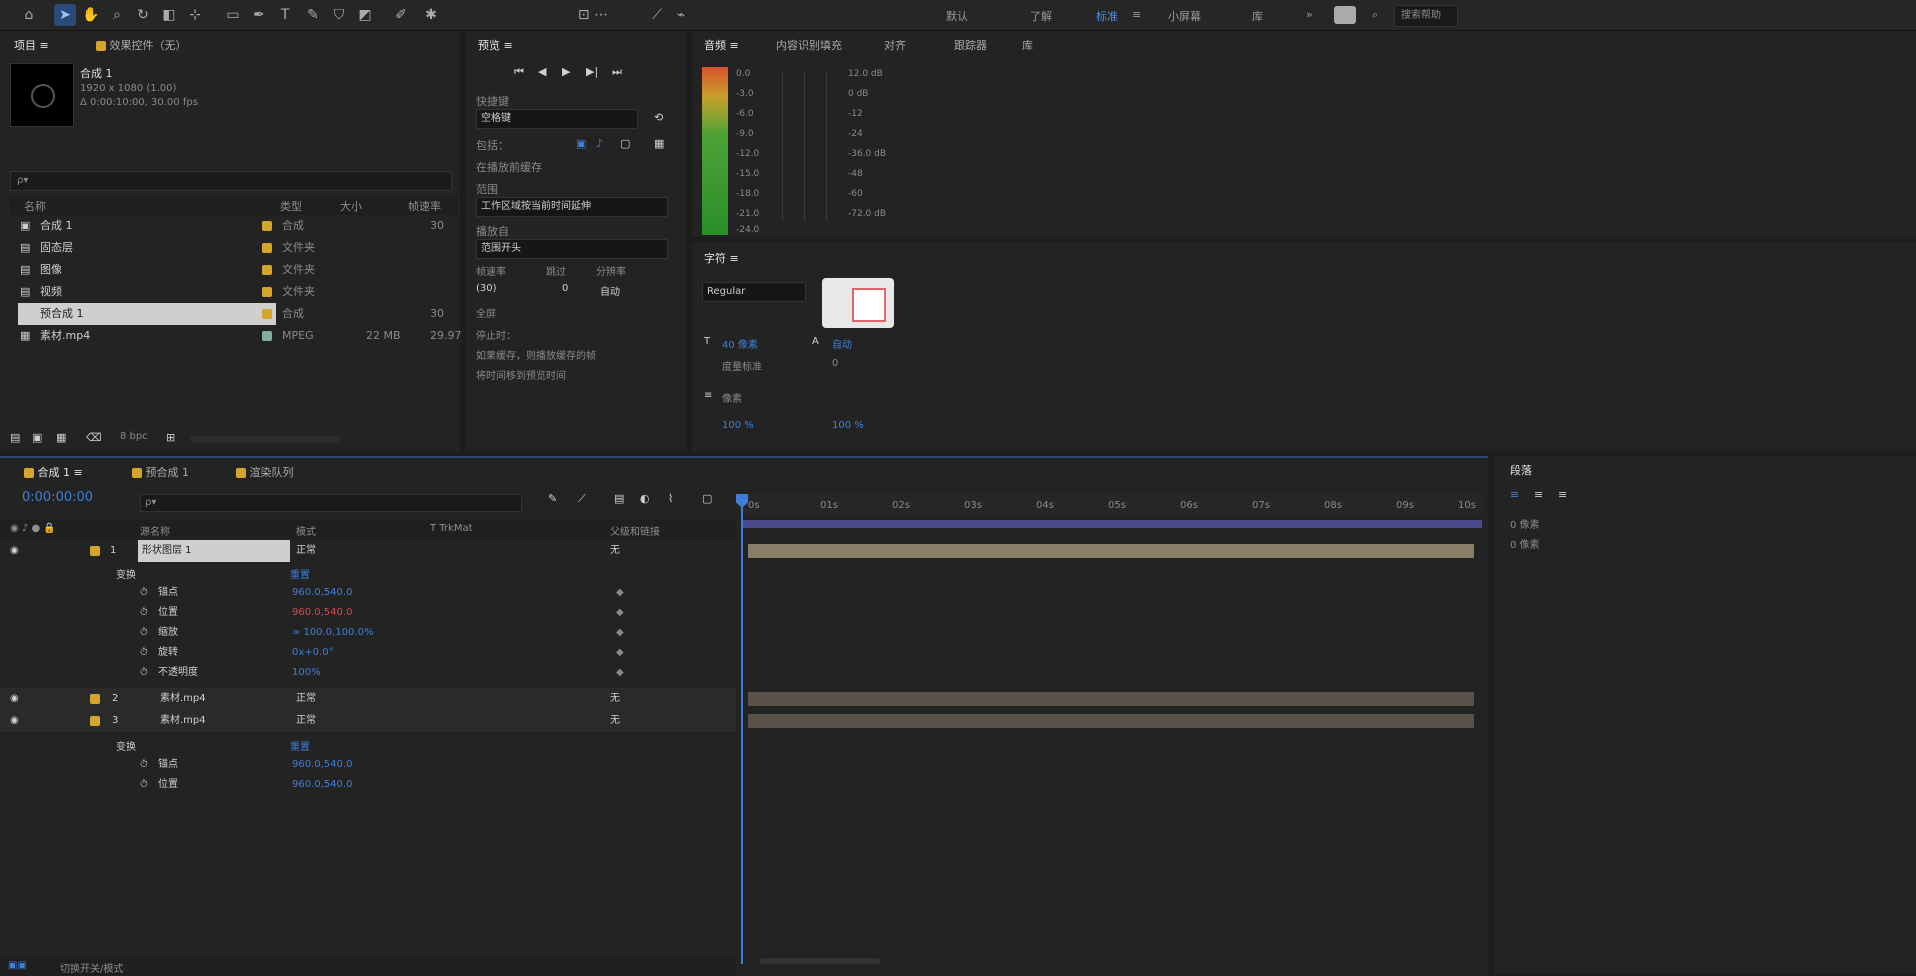 The height and width of the screenshot is (976, 1916). Describe the element at coordinates (183, 721) in the screenshot. I see `layer-name: 素材.mp4` at that location.